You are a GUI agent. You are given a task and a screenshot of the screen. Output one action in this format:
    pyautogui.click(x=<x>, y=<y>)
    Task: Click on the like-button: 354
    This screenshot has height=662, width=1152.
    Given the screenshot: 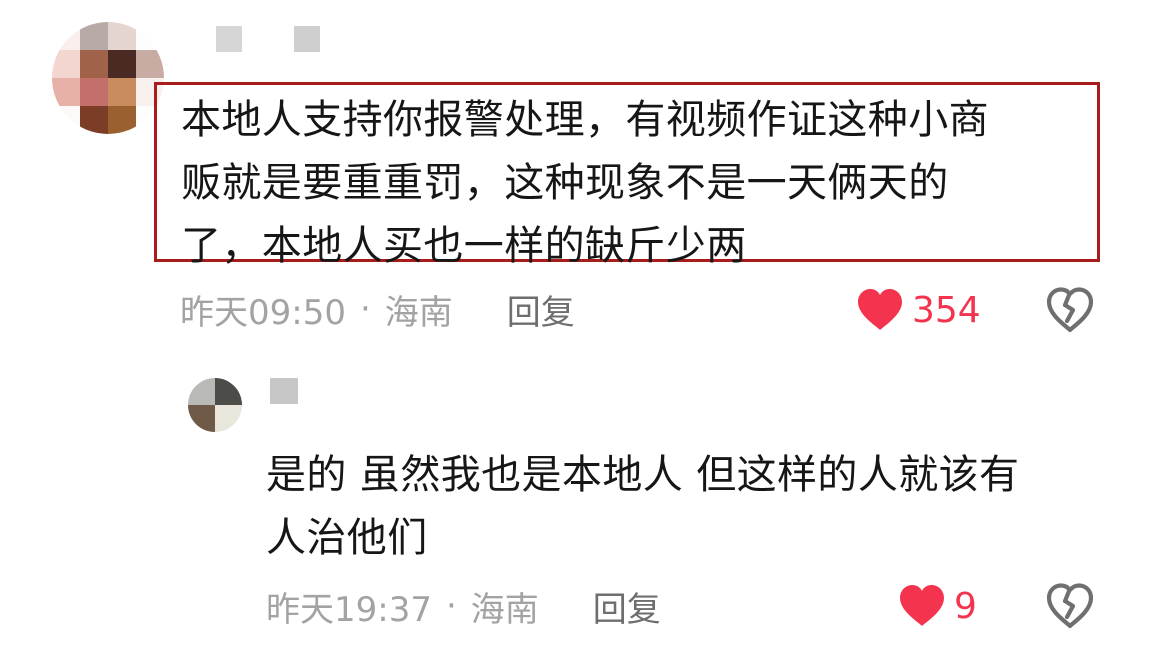 What is the action you would take?
    pyautogui.click(x=918, y=310)
    